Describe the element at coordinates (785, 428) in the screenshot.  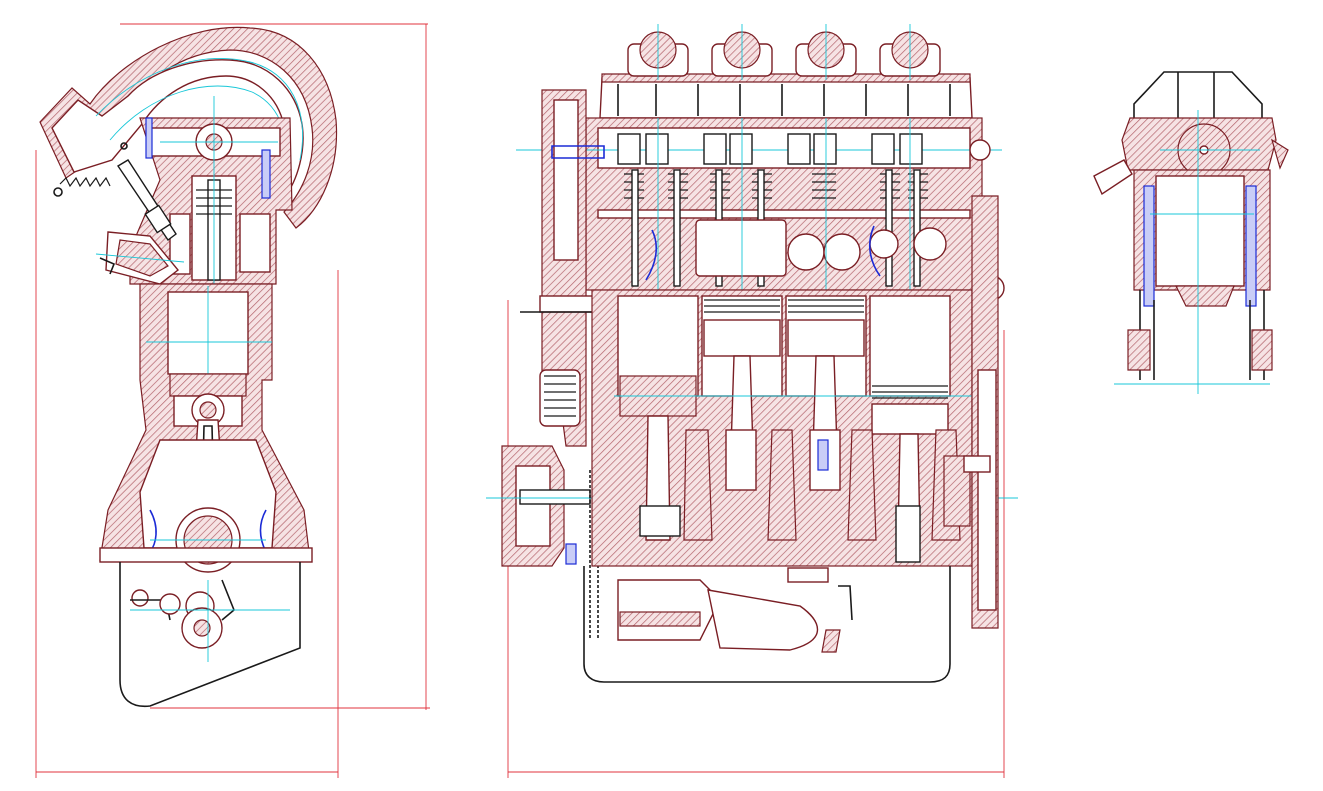
I see `front-cylinder-block` at that location.